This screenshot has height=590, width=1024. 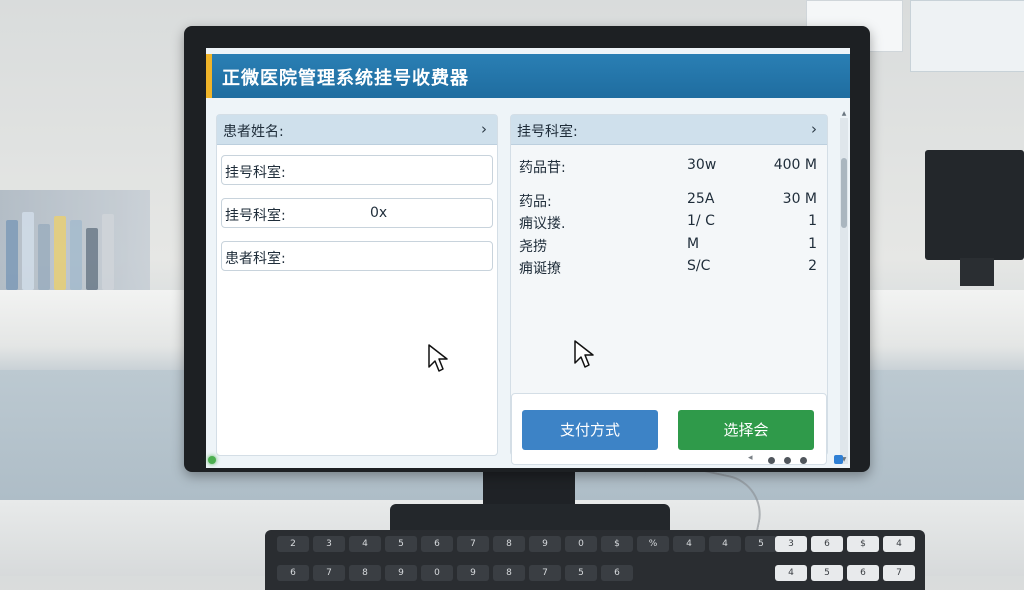 What do you see at coordinates (669, 268) in the screenshot?
I see `list-item: 痈诞撩 S/C 2` at bounding box center [669, 268].